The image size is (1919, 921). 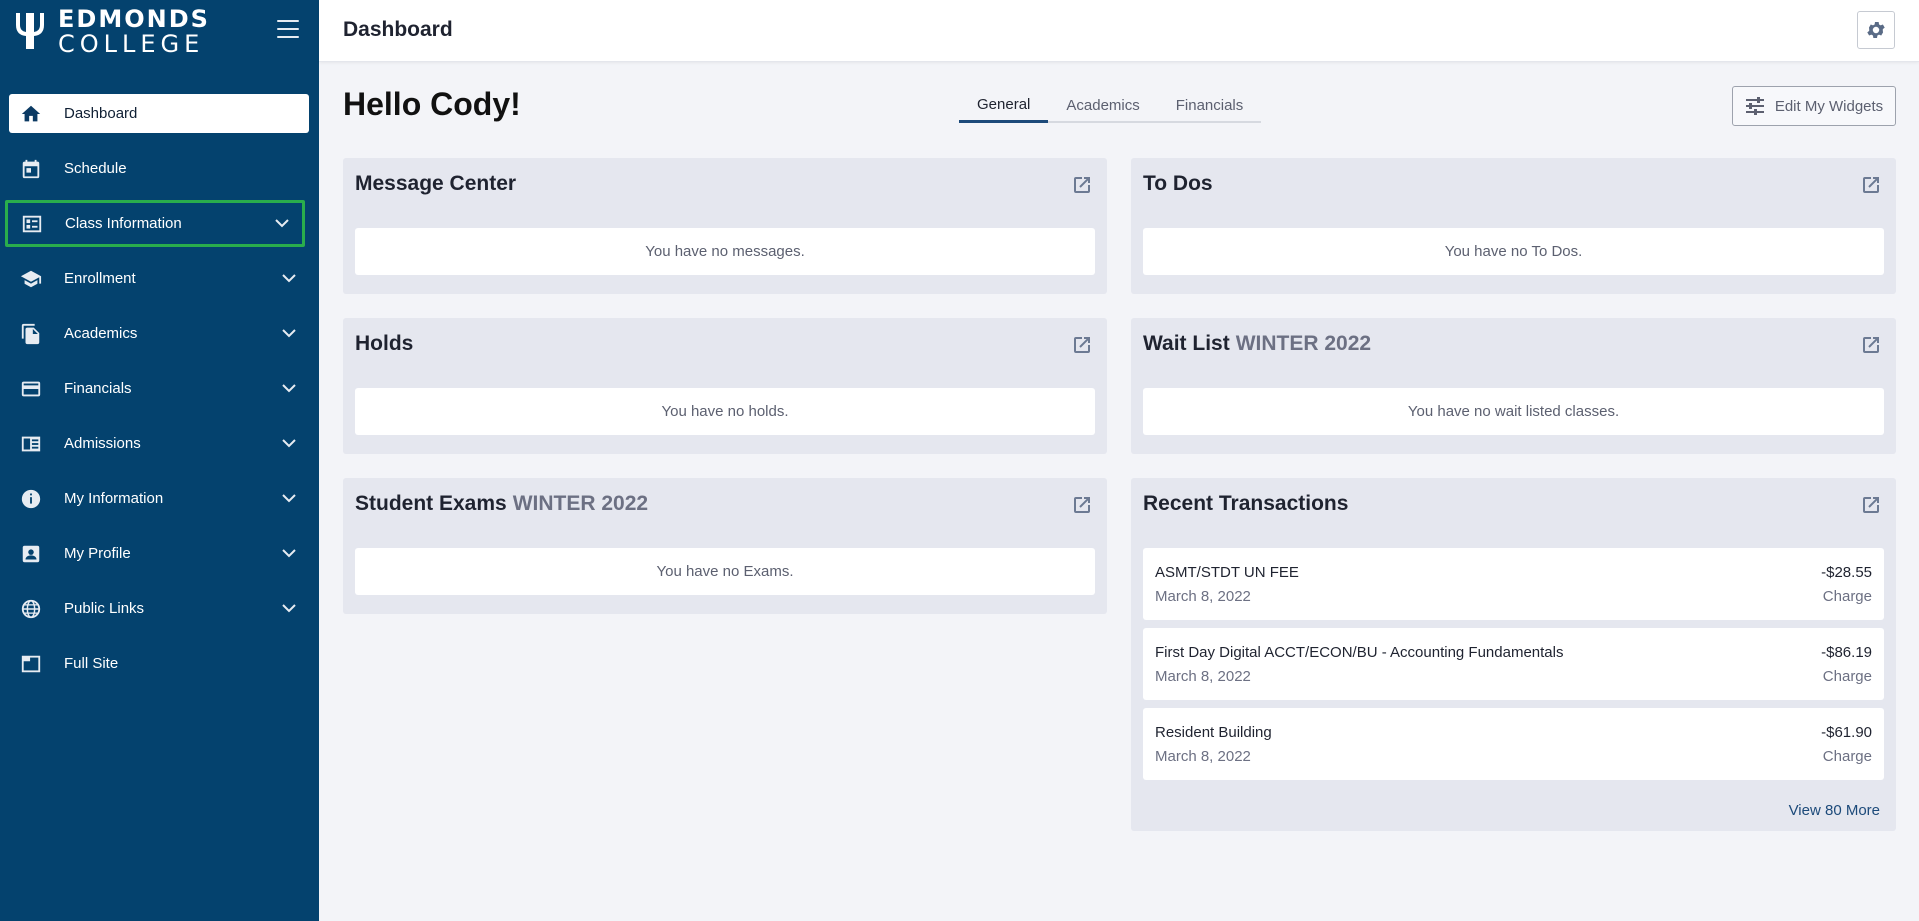 I want to click on sidebar-item-enrollment: Enrollment, so click(x=159, y=278).